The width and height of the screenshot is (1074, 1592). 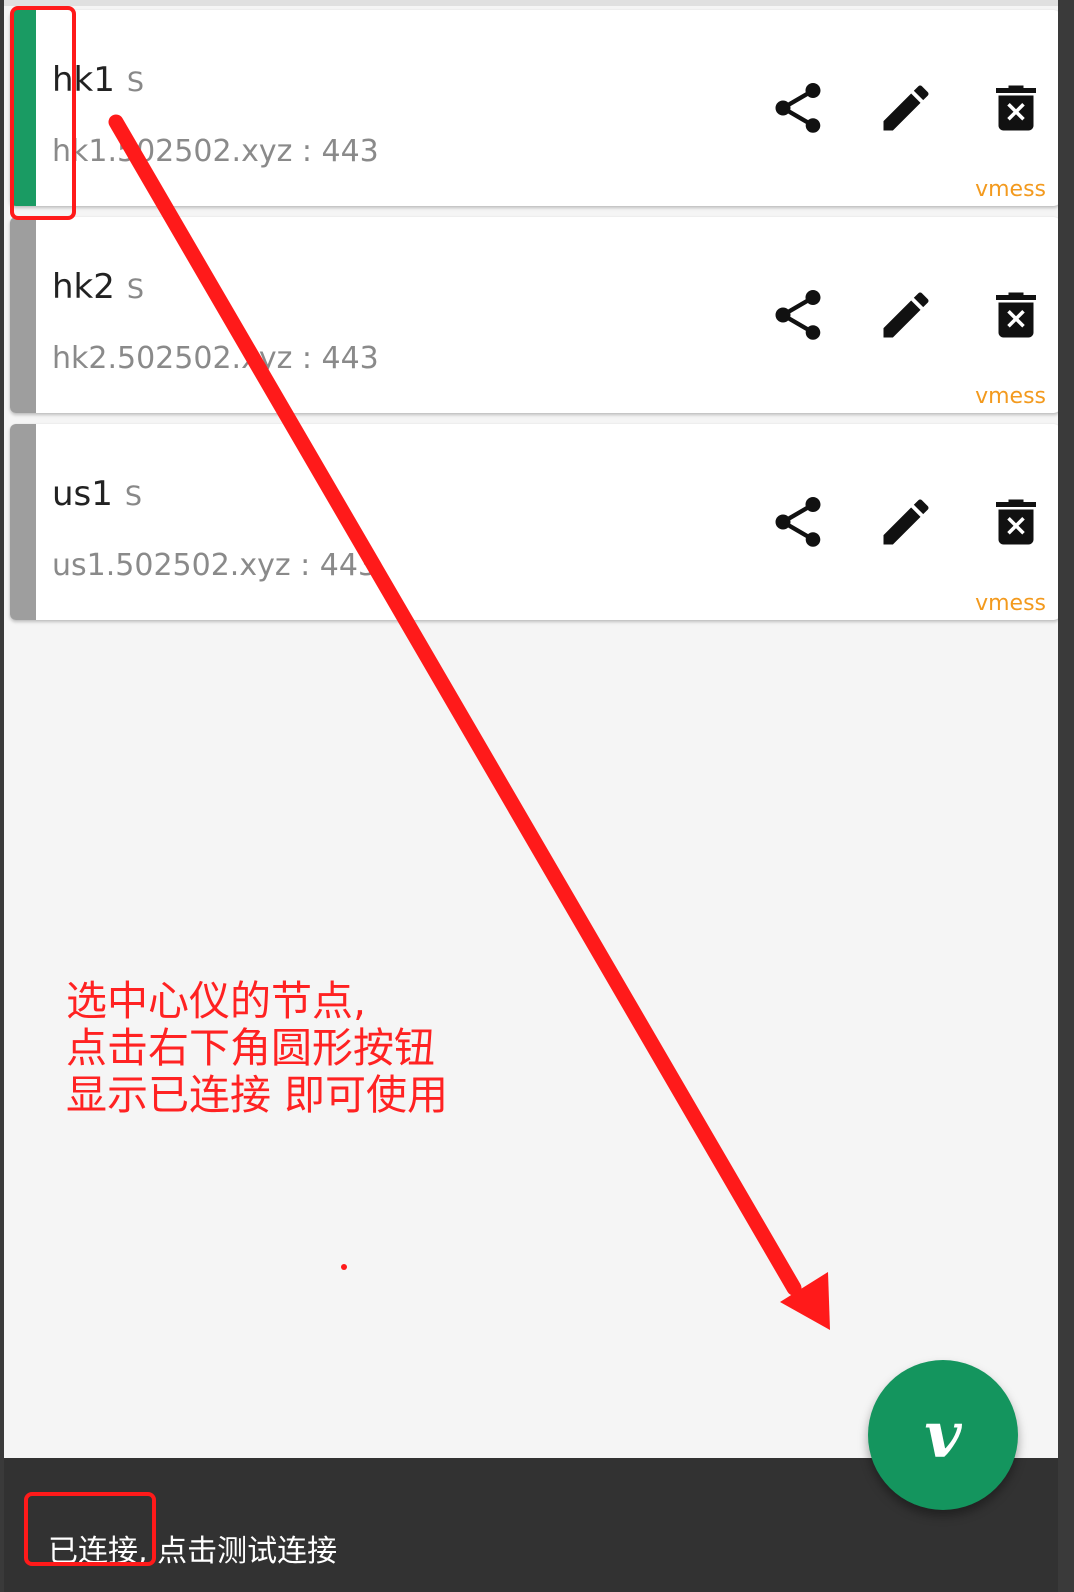 What do you see at coordinates (534, 108) in the screenshot?
I see `server-card-hk1: hk1 S hk1.502502.xyz : 443 vmess` at bounding box center [534, 108].